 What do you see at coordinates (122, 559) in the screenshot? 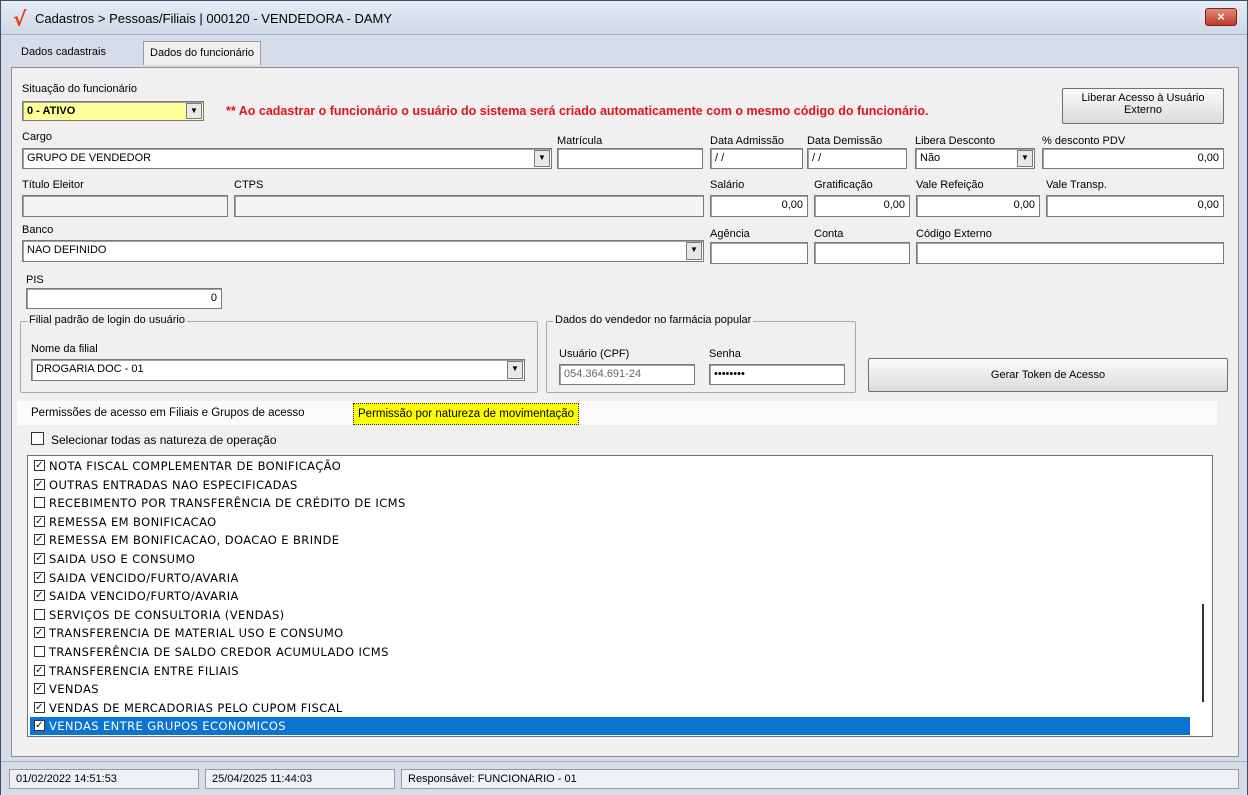
I see `list-item-label: SAIDA USO E CONSUMO` at bounding box center [122, 559].